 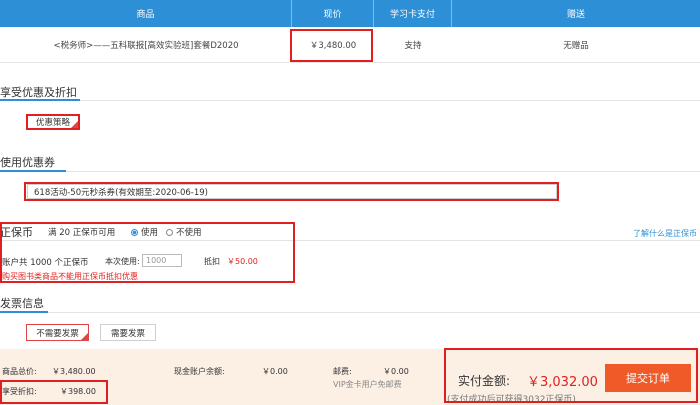 What do you see at coordinates (22, 303) in the screenshot?
I see `invoice-section-title: 发票信息` at bounding box center [22, 303].